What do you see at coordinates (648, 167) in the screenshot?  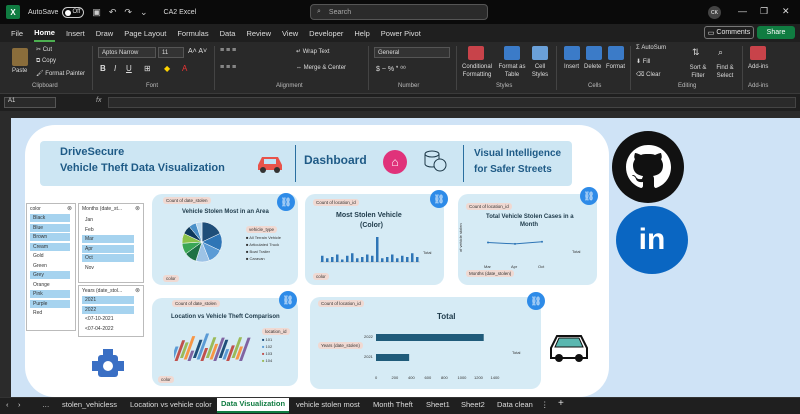 I see `github-icon` at bounding box center [648, 167].